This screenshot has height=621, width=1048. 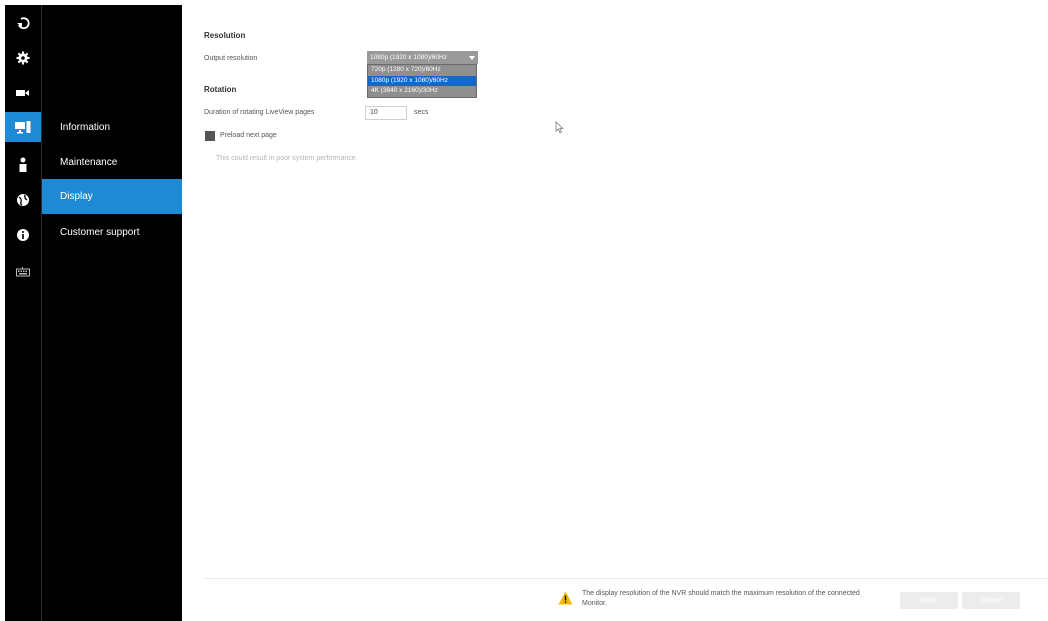 What do you see at coordinates (76, 196) in the screenshot?
I see `submenu-item-label: Display` at bounding box center [76, 196].